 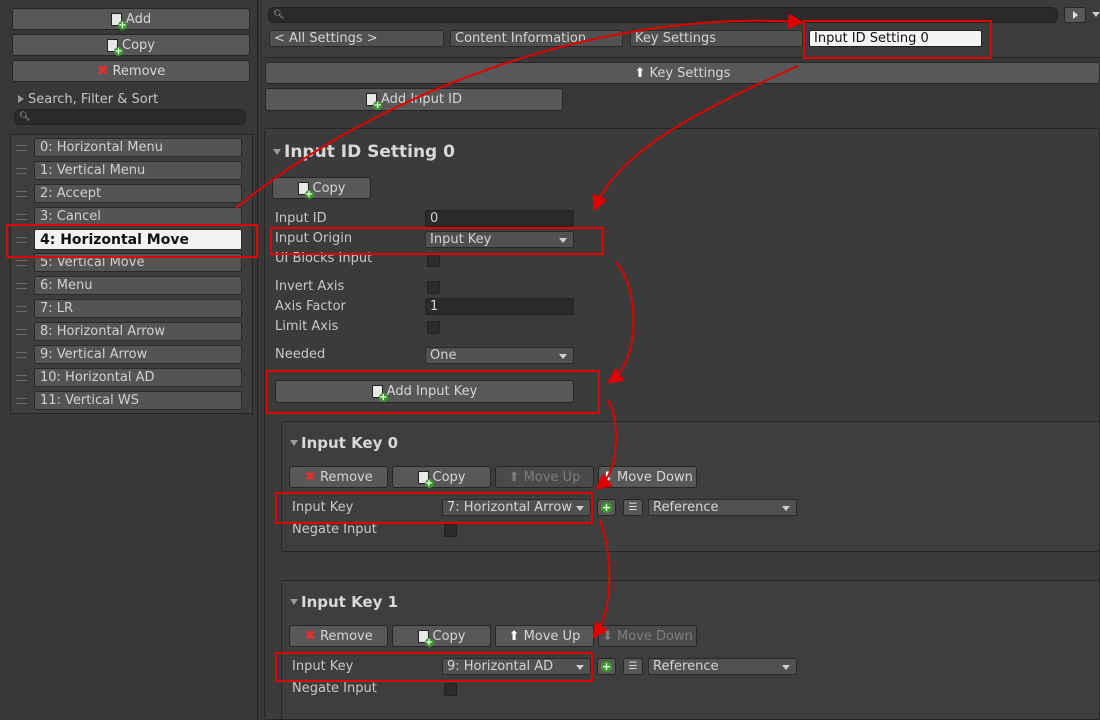 What do you see at coordinates (621, 322) in the screenshot?
I see `arrow-origin-to-add-key` at bounding box center [621, 322].